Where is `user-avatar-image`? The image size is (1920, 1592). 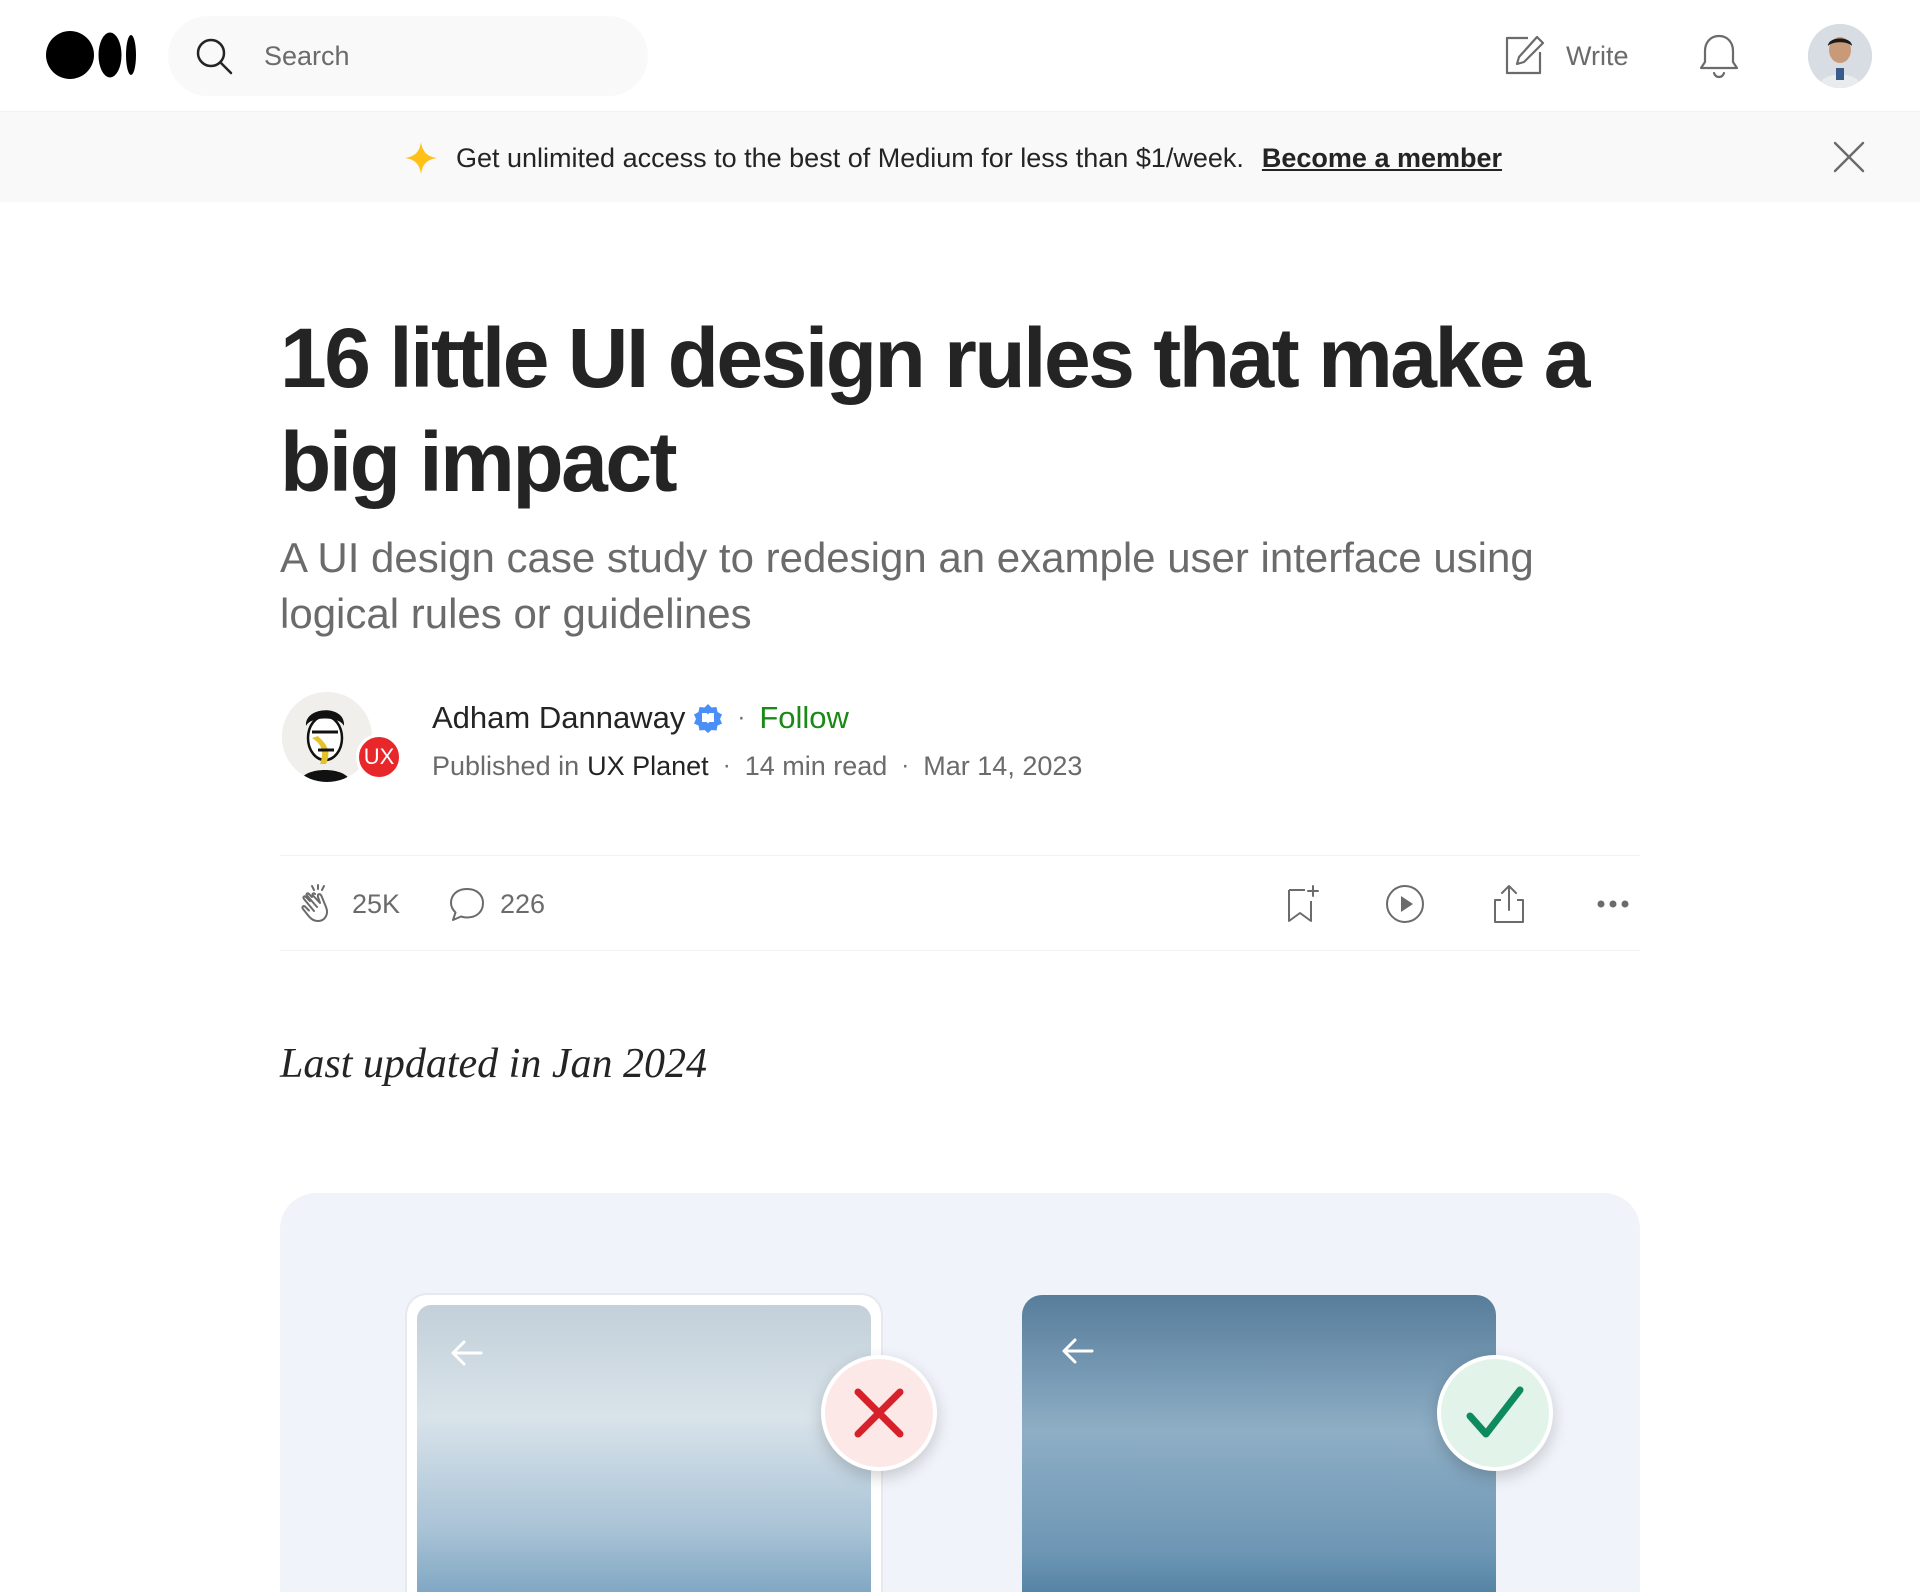
user-avatar-image is located at coordinates (1840, 56).